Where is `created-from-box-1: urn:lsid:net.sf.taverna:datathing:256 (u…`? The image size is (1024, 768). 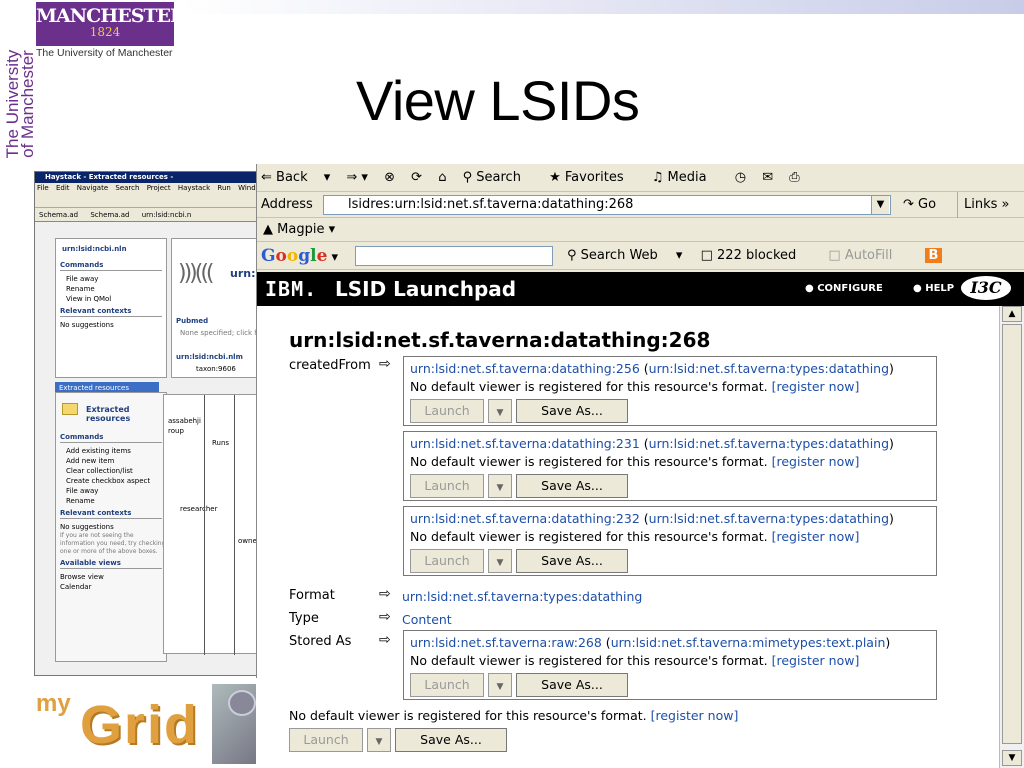 created-from-box-1: urn:lsid:net.sf.taverna:datathing:256 (u… is located at coordinates (670, 391).